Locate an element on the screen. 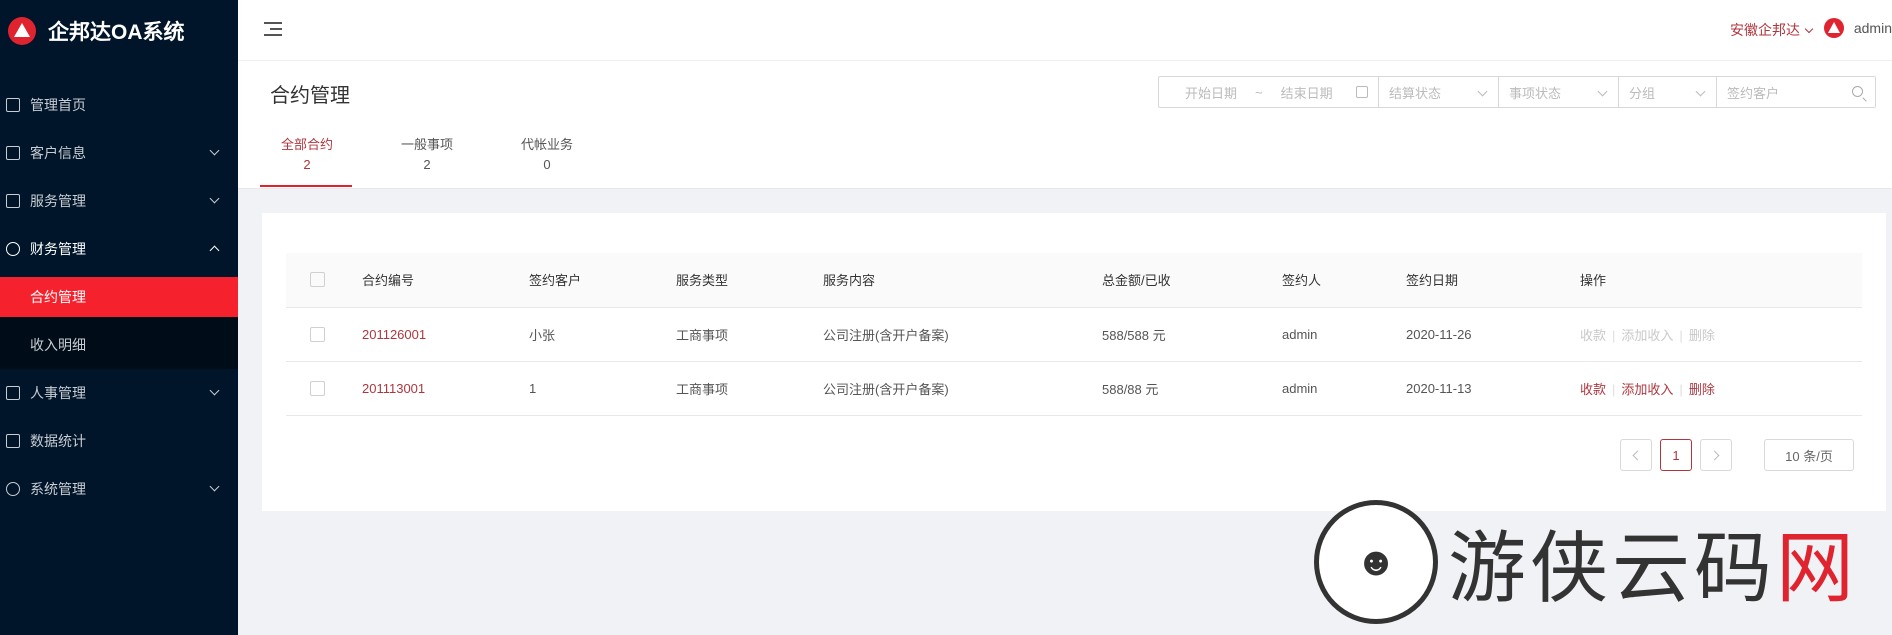  sidebar-item-customers: 客户信息 is located at coordinates (119, 153).